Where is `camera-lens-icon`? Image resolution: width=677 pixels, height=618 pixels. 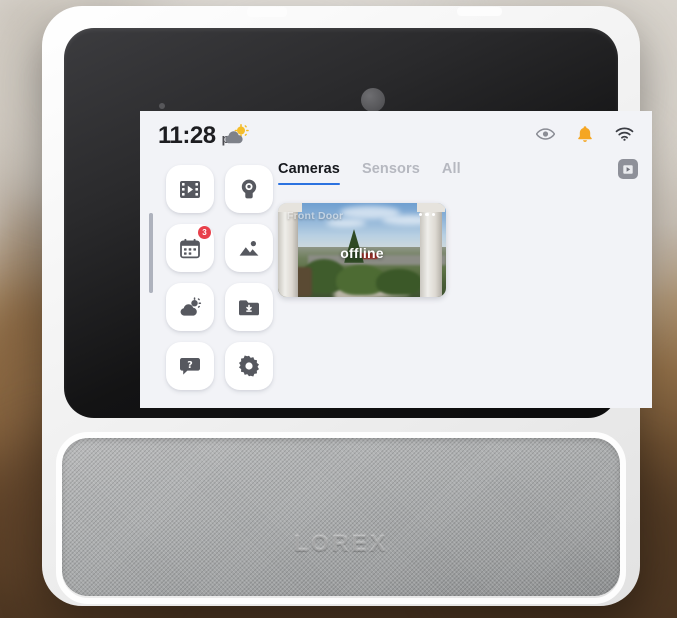
camera-lens-icon is located at coordinates (373, 100).